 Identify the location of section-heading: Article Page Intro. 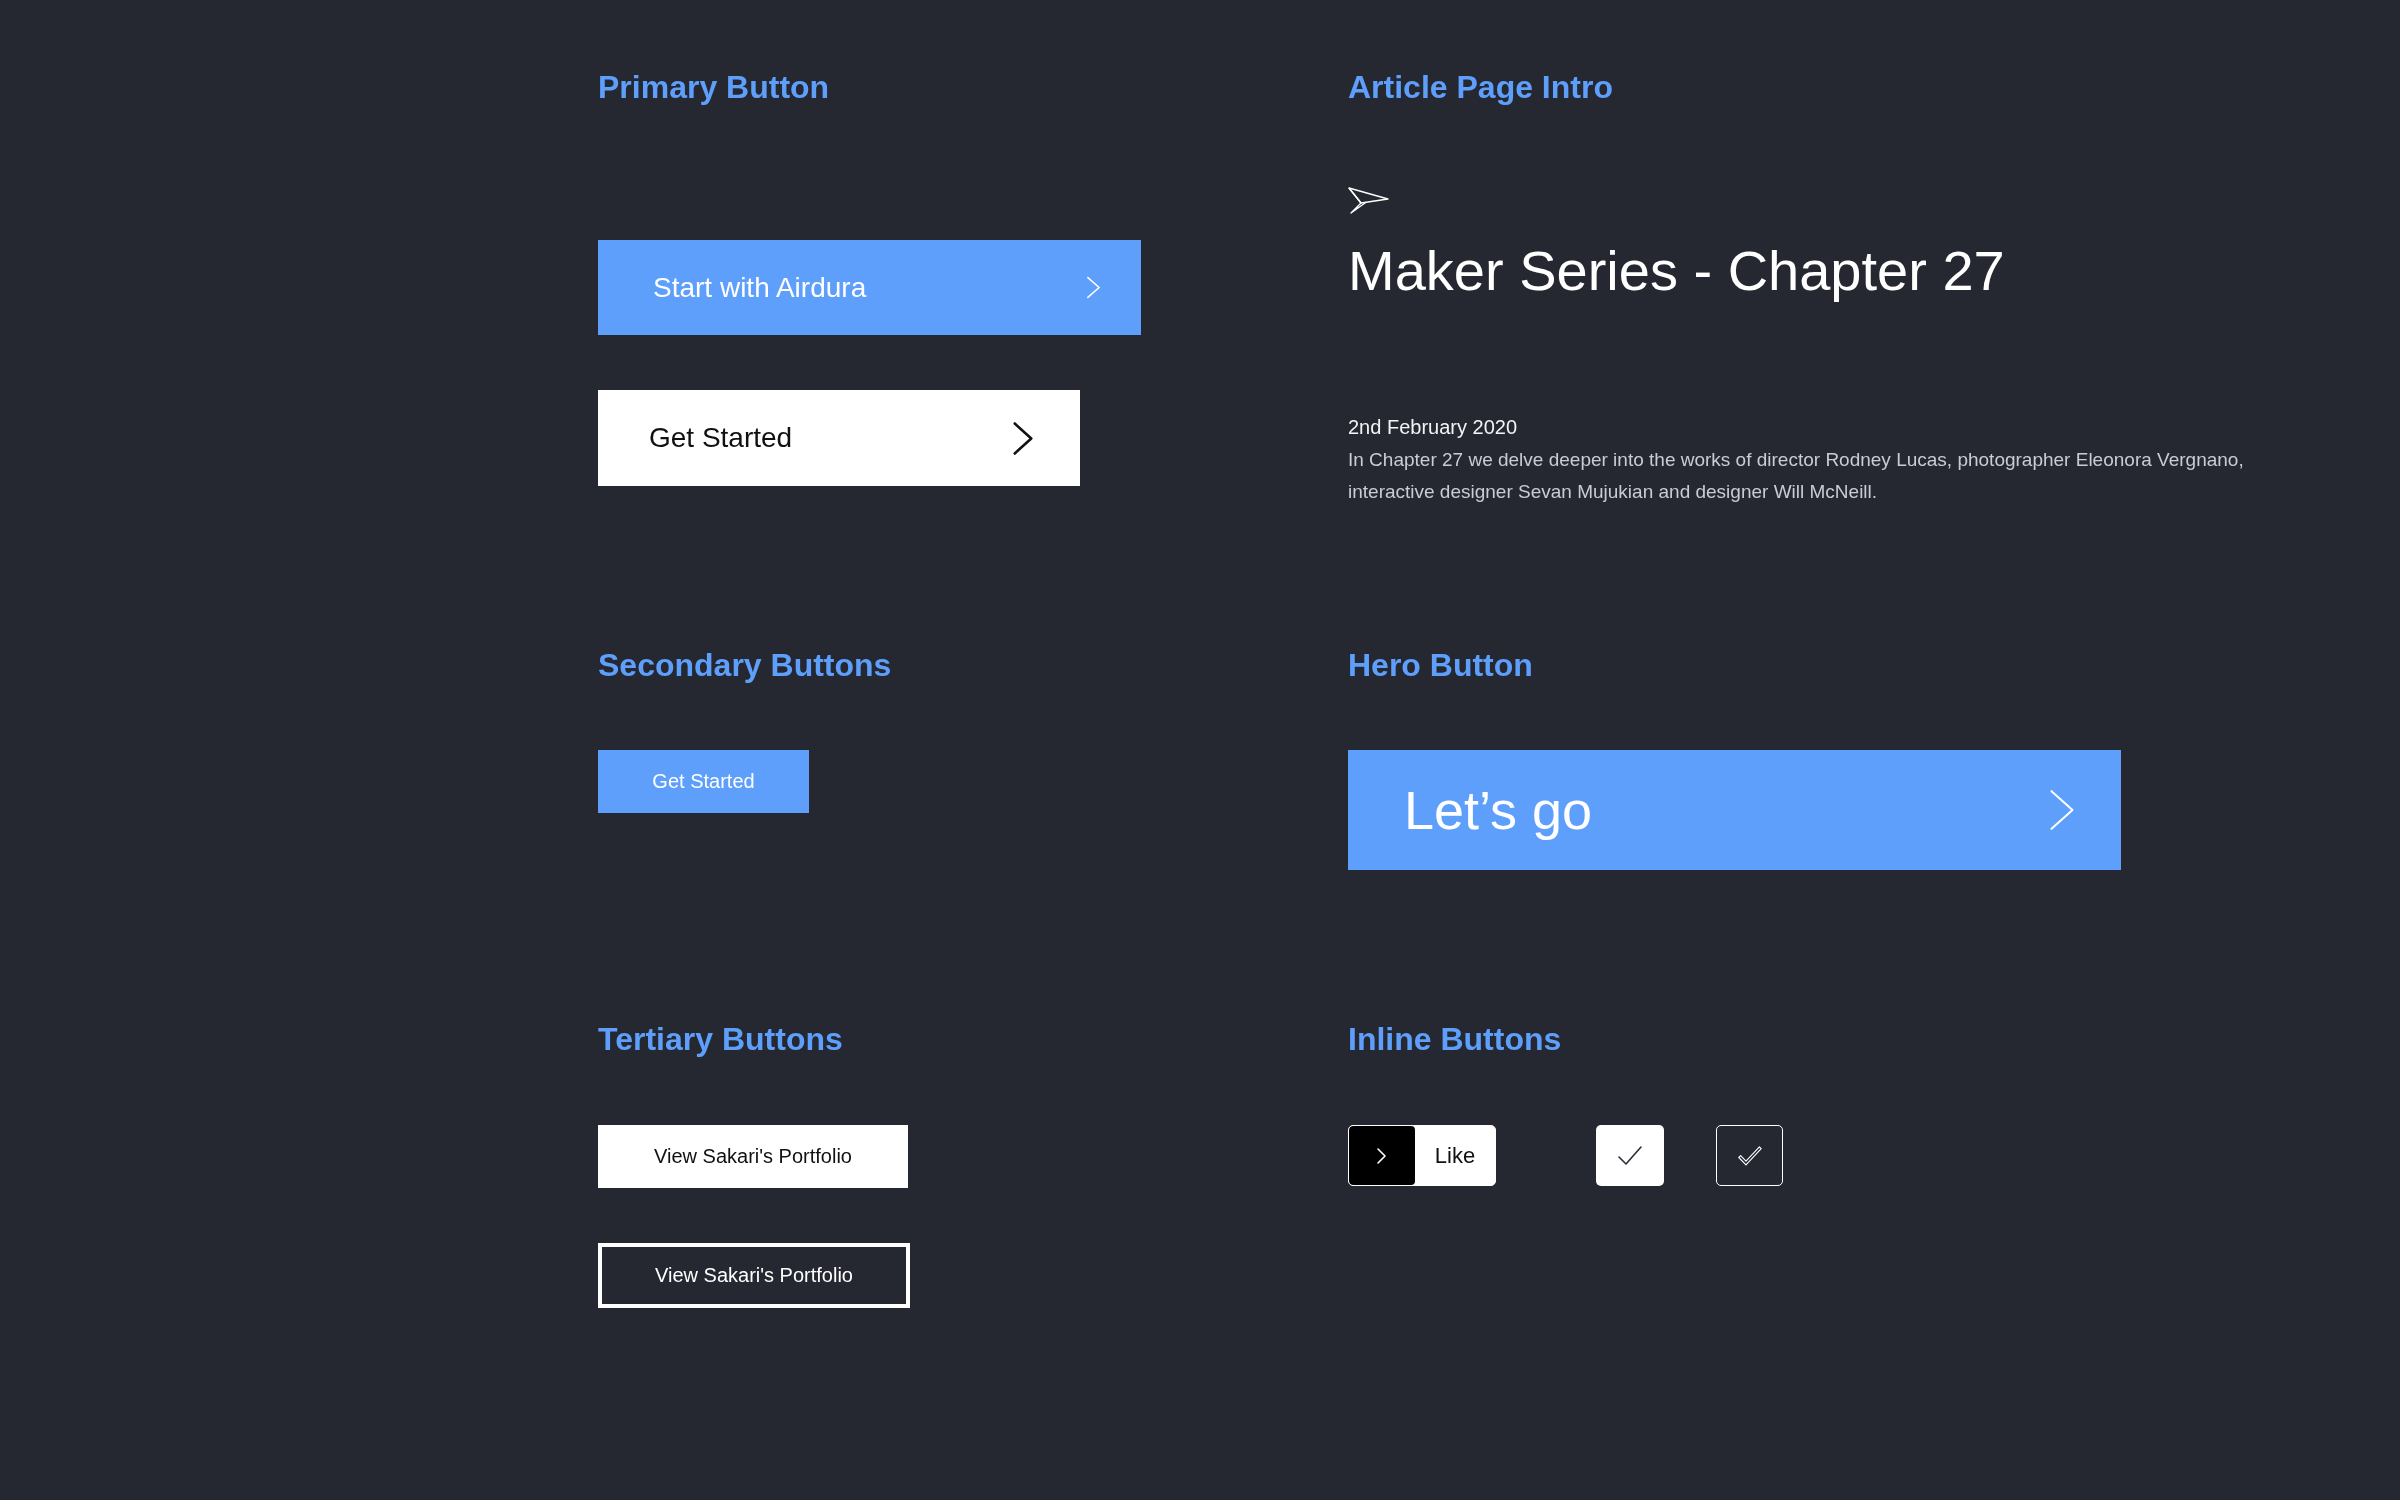
(1480, 87).